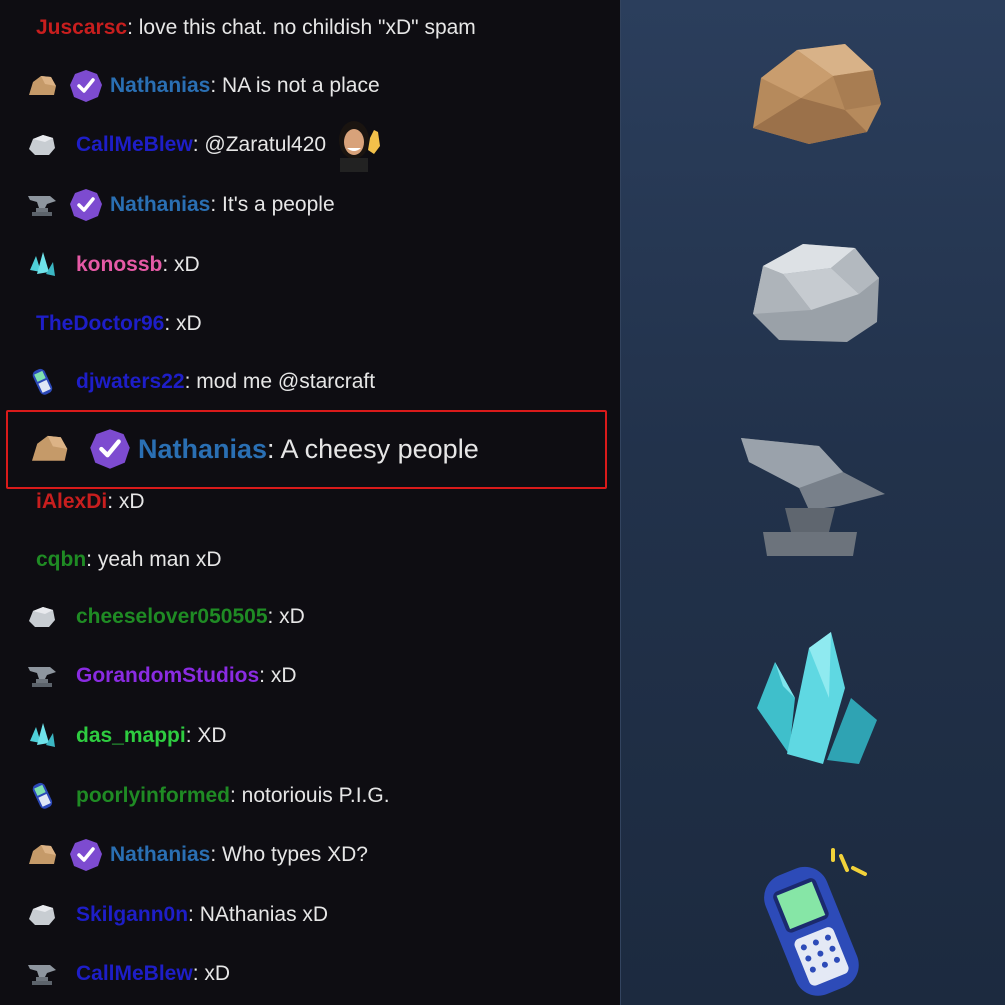  I want to click on chat-message: cheeselover050505: xD, so click(310, 617).